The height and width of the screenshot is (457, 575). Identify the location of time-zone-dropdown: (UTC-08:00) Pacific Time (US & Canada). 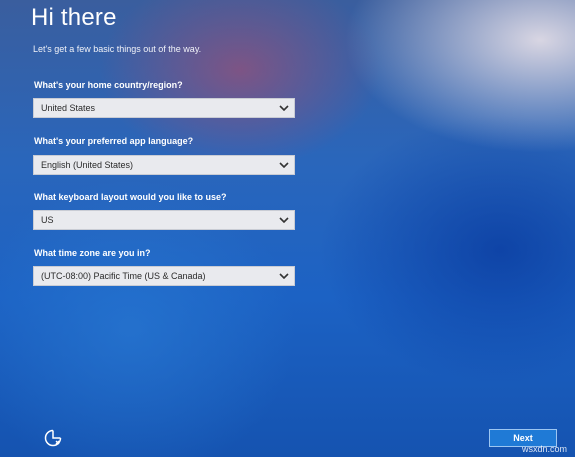
(164, 276).